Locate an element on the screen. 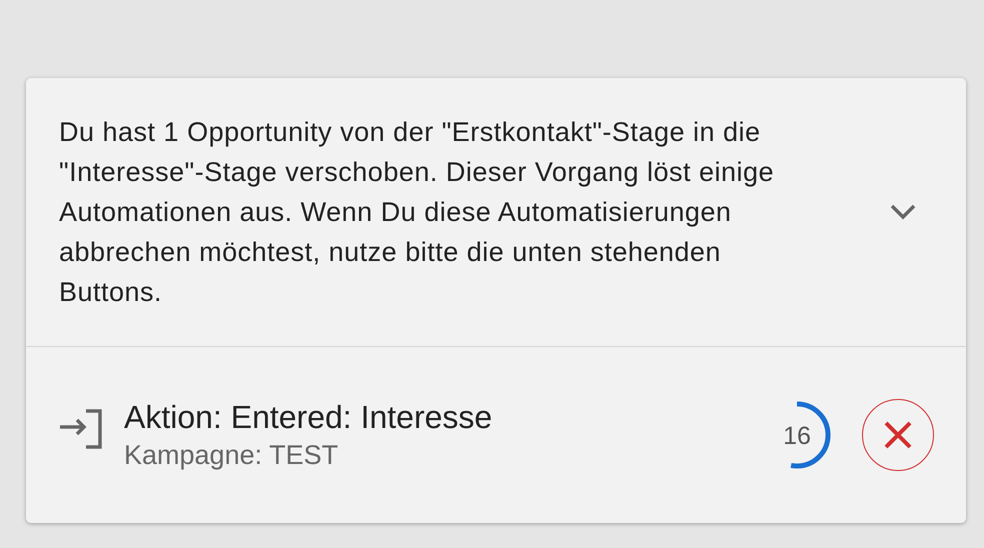  chevron-icon is located at coordinates (903, 212).